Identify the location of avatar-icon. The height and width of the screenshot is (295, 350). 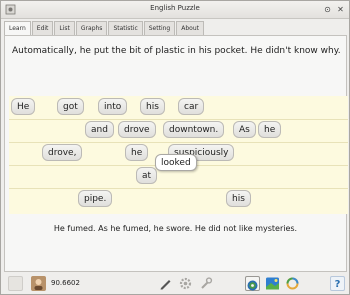
(38, 283).